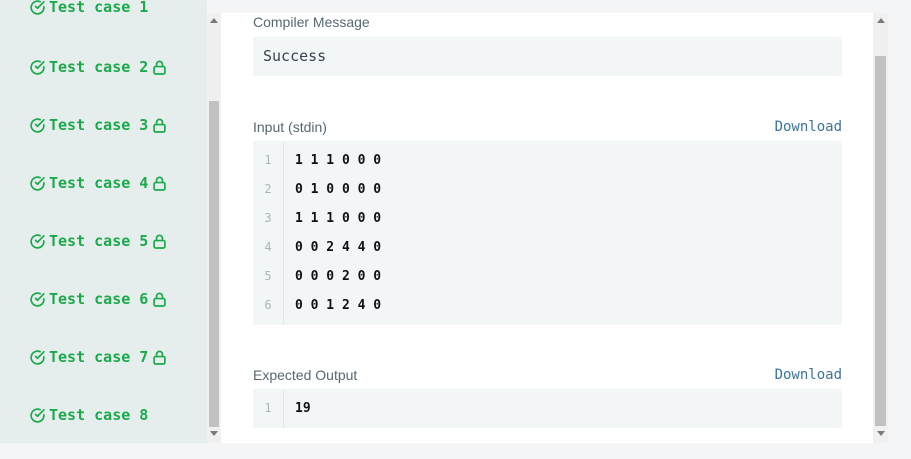 This screenshot has height=459, width=911. What do you see at coordinates (547, 56) in the screenshot?
I see `compiler-message-box: Success` at bounding box center [547, 56].